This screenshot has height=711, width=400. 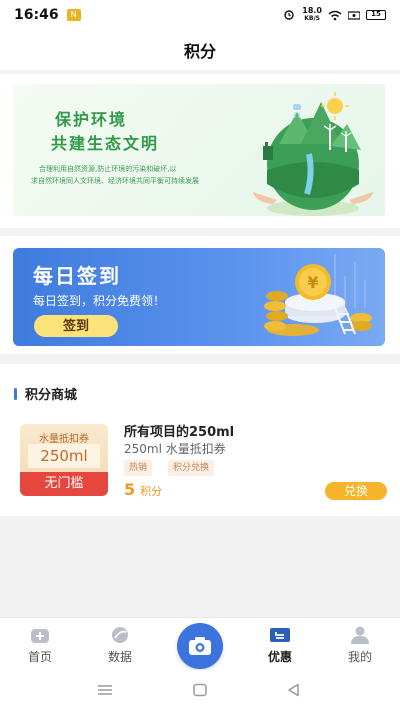 I want to click on system-nav-bar, so click(x=200, y=690).